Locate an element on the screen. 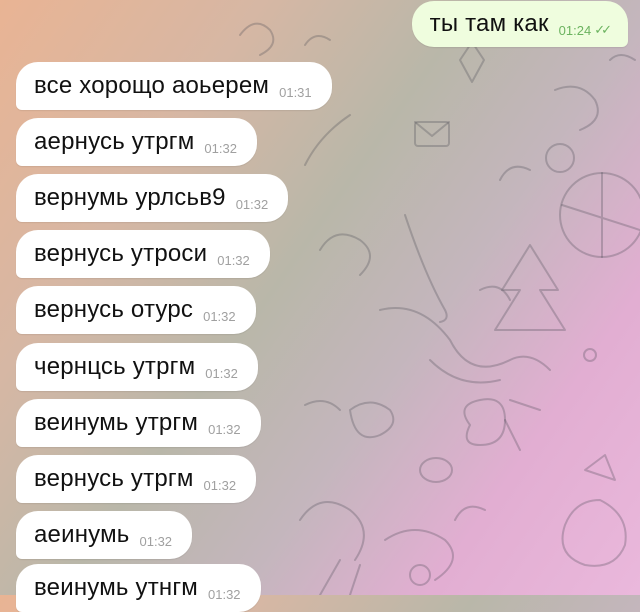 The width and height of the screenshot is (640, 612). message-bubble-incoming: аернусь утргм 01:32 is located at coordinates (136, 142).